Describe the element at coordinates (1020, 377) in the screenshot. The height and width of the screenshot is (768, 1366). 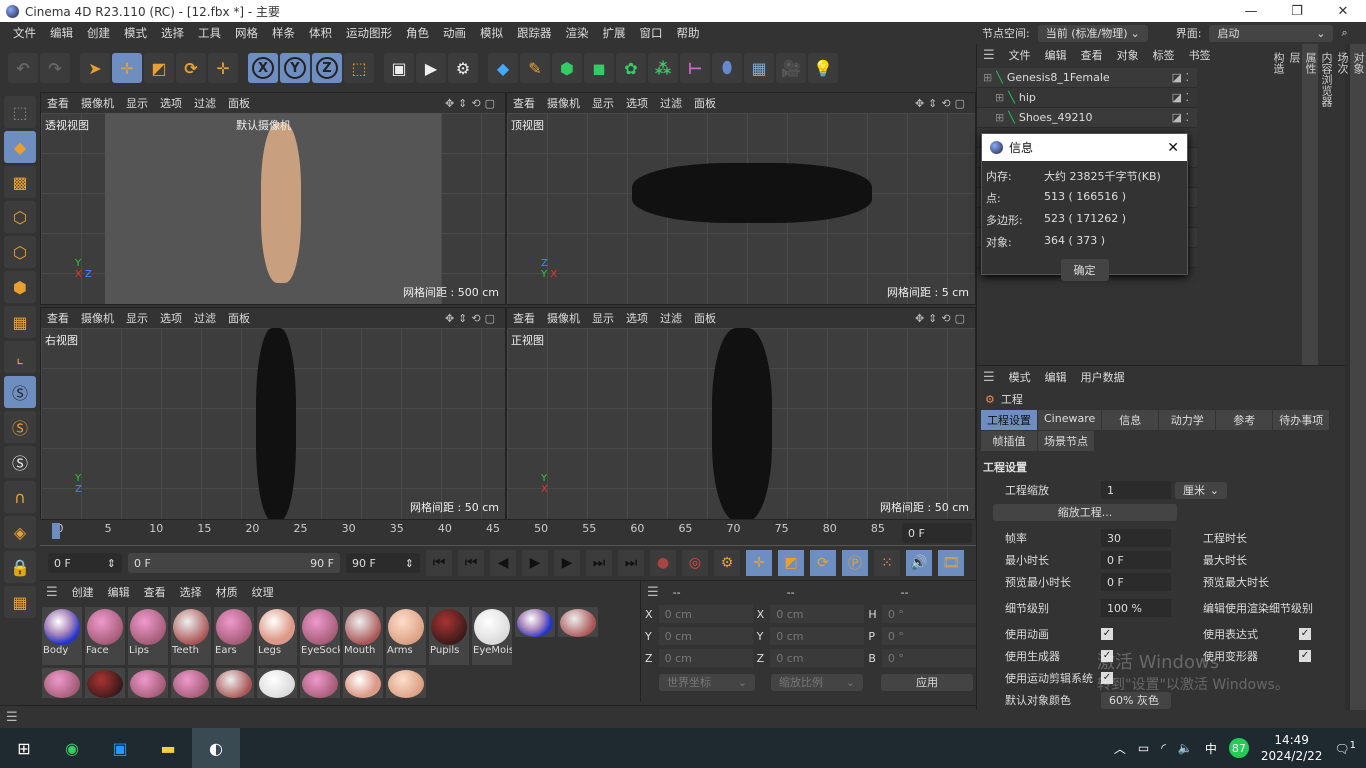
I see `attribute-menu-item: 模式` at that location.